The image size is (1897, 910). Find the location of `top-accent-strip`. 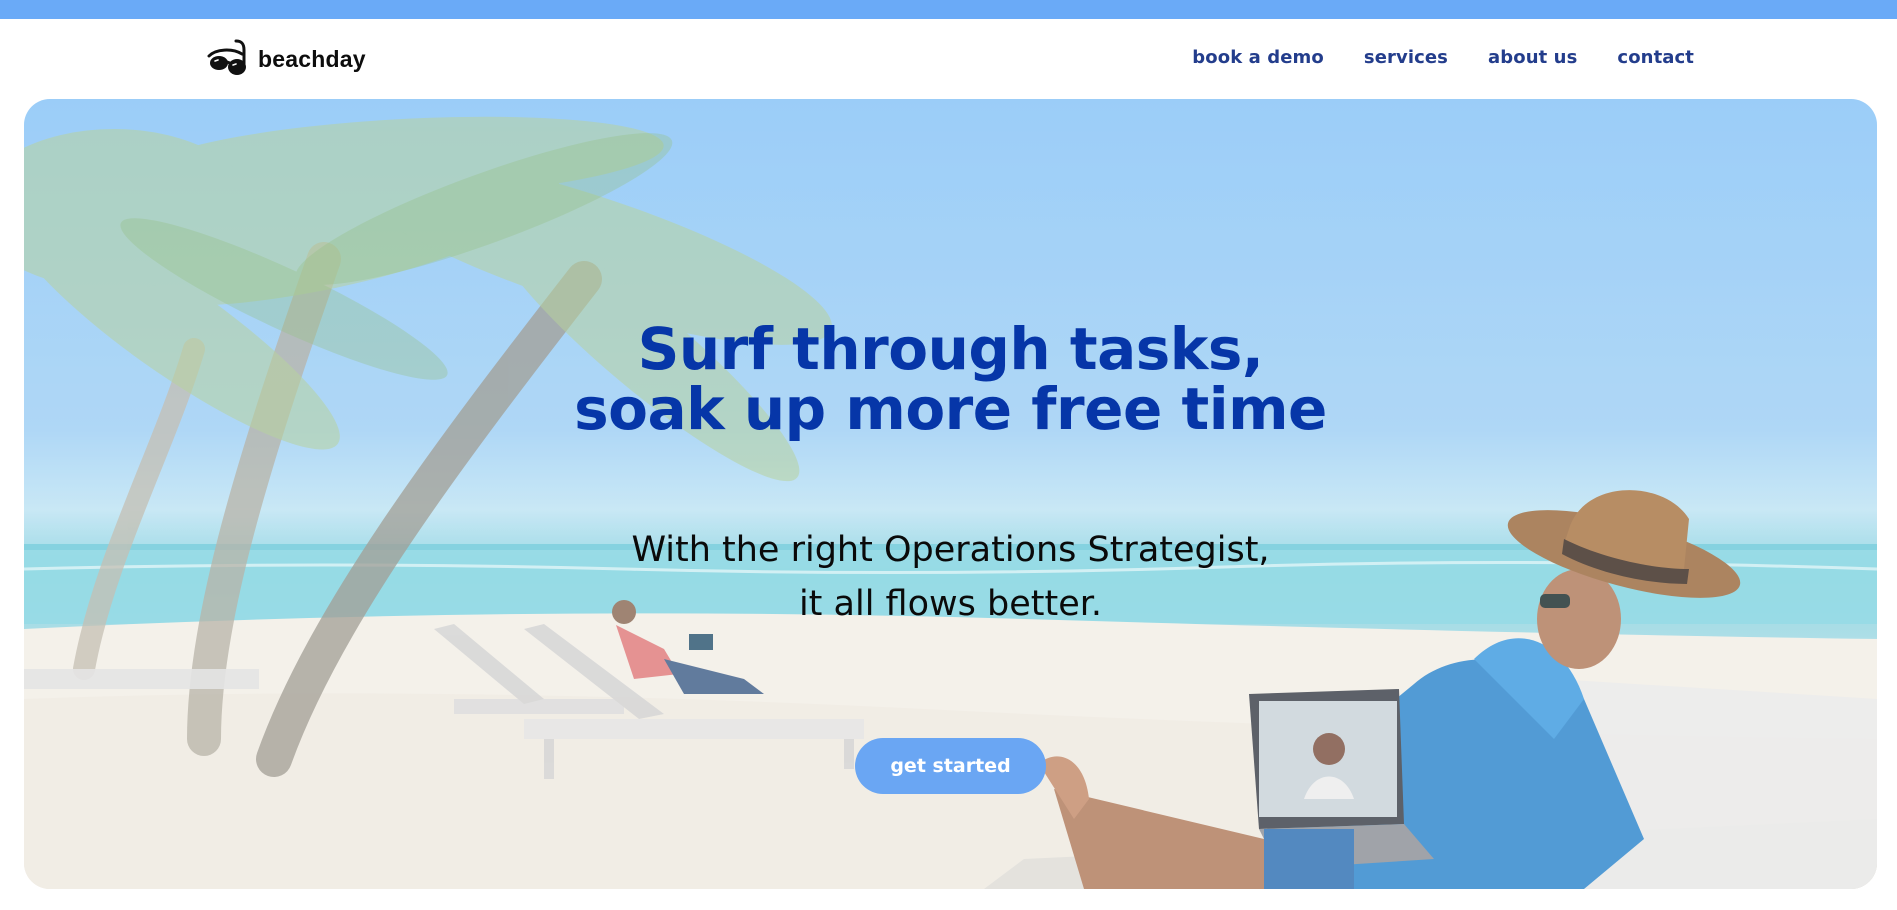

top-accent-strip is located at coordinates (948, 9).